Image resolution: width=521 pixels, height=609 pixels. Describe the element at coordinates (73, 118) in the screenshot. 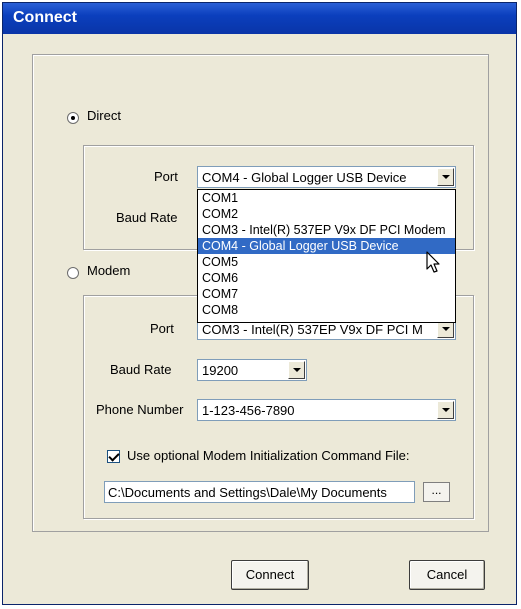

I see `direct-radio` at that location.